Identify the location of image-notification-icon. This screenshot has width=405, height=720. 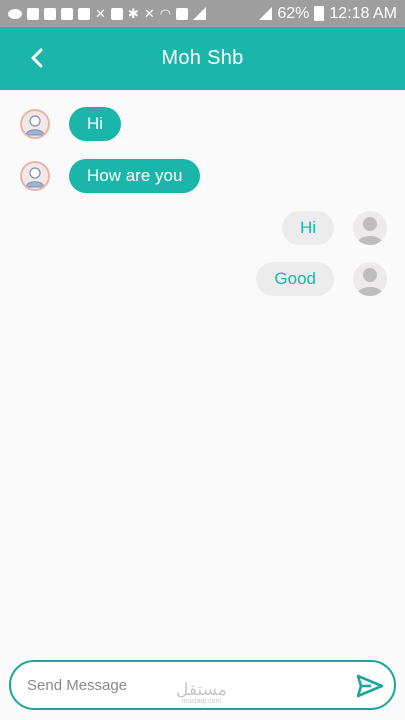
(116, 13).